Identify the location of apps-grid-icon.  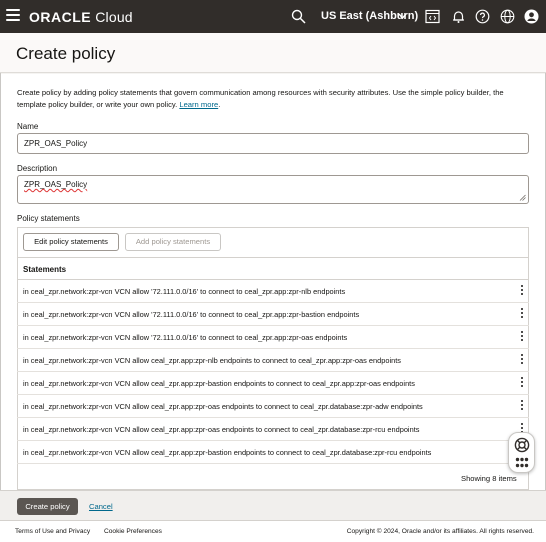
(522, 462).